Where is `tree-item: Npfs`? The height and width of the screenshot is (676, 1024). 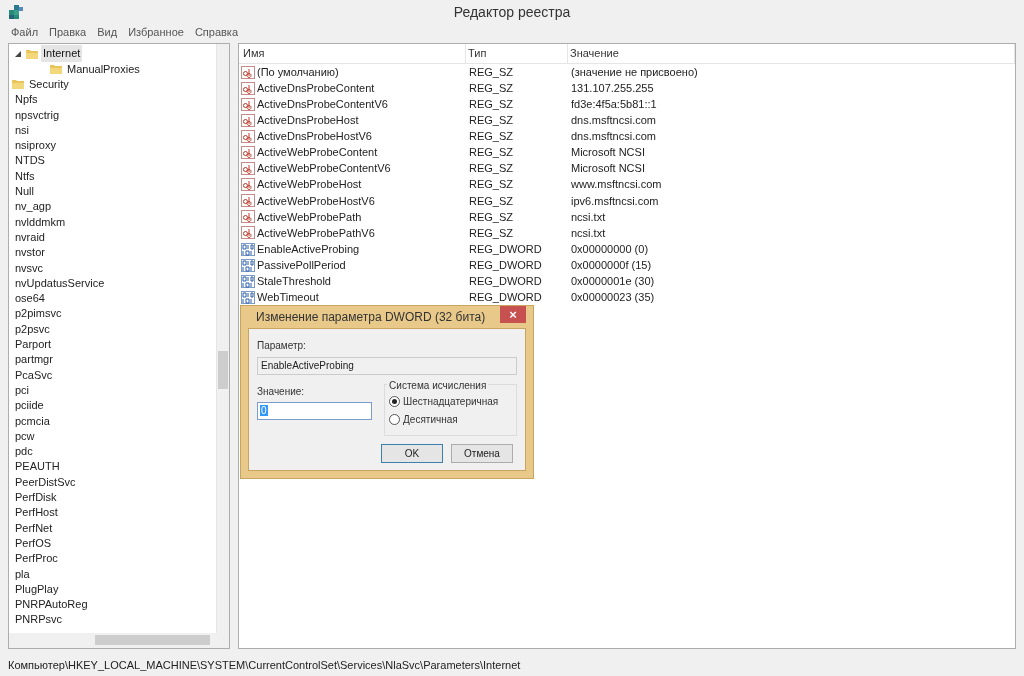 tree-item: Npfs is located at coordinates (26, 99).